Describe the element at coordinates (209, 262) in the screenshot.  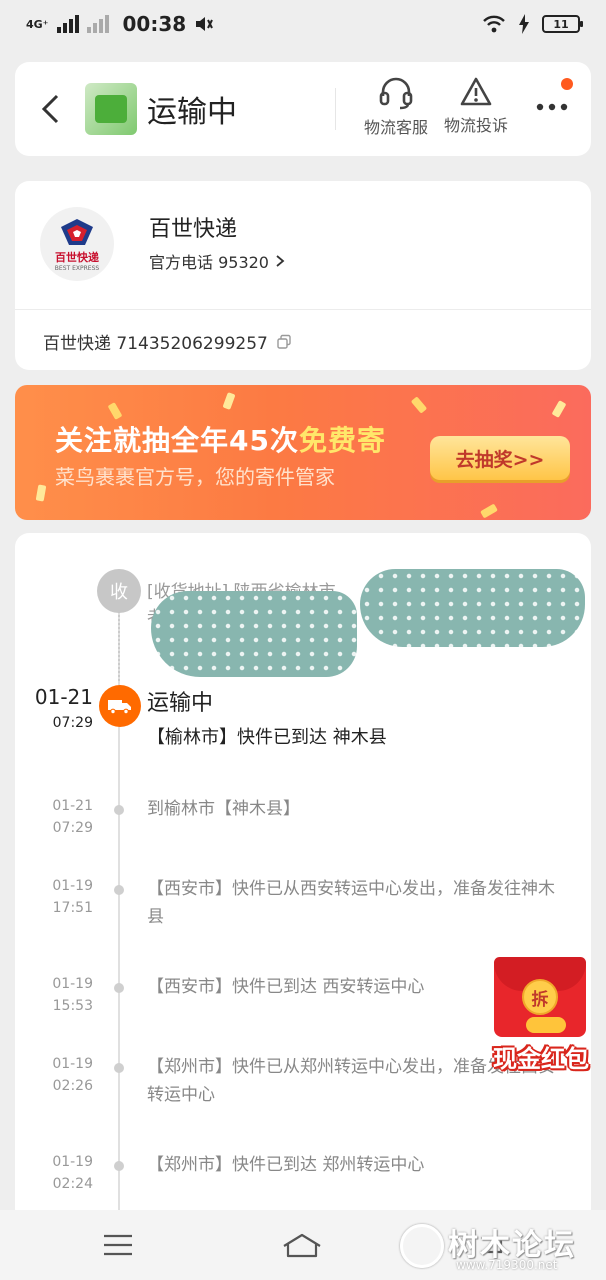
I see `courier-phone: 官方电话 95320` at that location.